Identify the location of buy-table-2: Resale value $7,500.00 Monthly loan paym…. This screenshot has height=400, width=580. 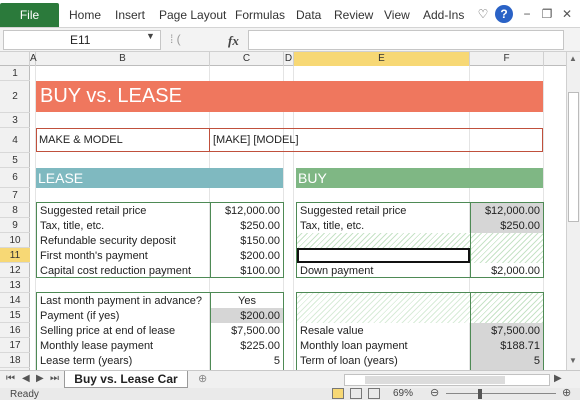
(420, 331).